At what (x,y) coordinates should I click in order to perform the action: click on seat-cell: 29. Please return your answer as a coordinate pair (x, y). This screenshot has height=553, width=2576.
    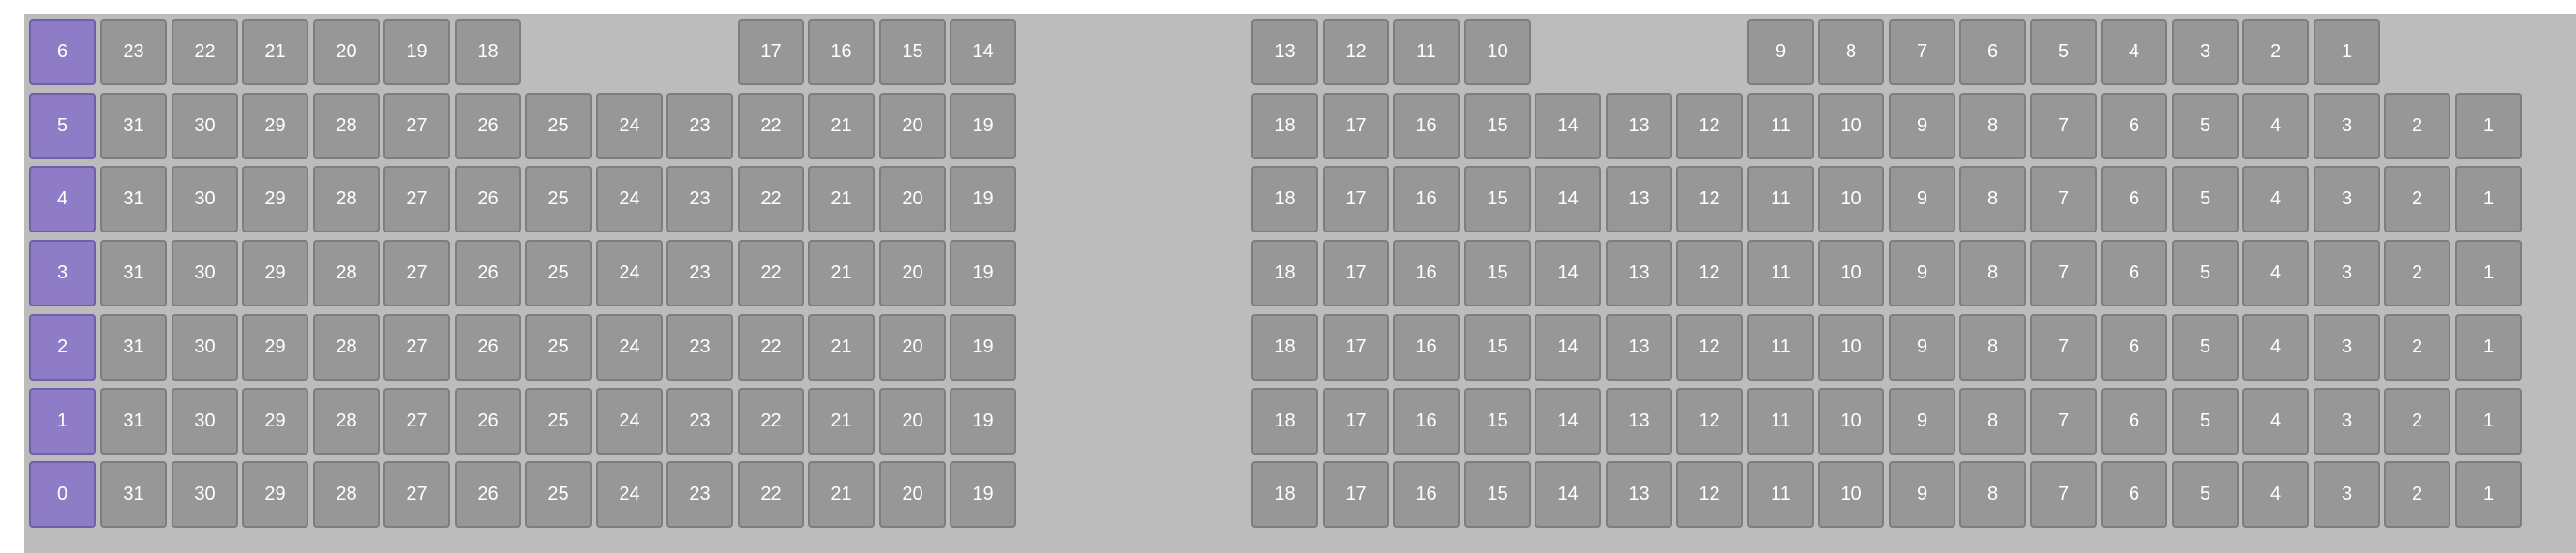
    Looking at the image, I should click on (275, 273).